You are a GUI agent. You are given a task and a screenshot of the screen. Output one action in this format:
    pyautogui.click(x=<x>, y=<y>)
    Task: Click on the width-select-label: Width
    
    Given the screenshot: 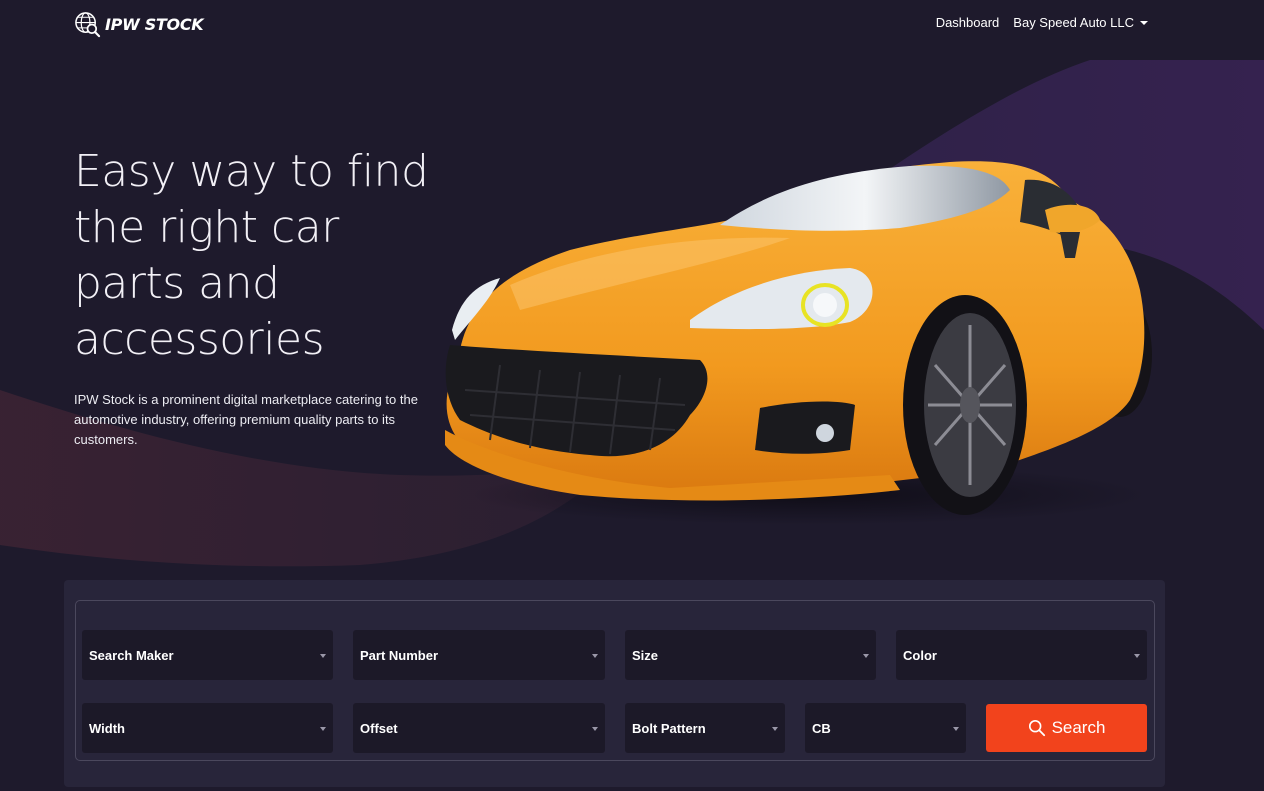 What is the action you would take?
    pyautogui.click(x=107, y=728)
    